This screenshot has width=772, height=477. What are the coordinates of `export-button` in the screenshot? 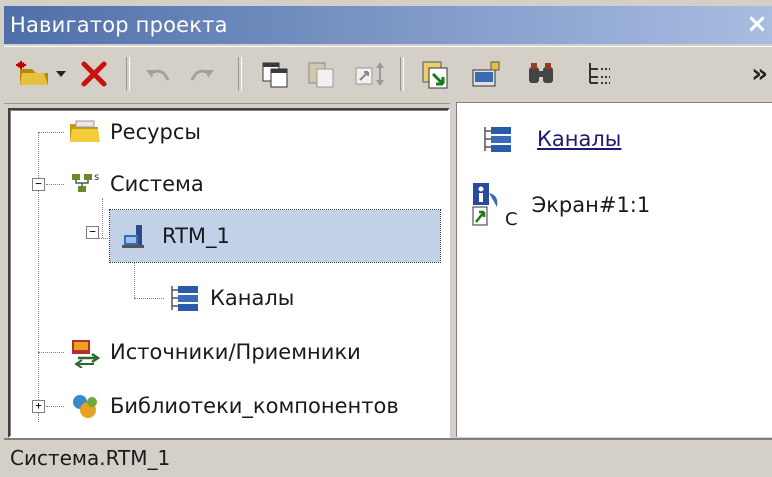 It's located at (436, 74).